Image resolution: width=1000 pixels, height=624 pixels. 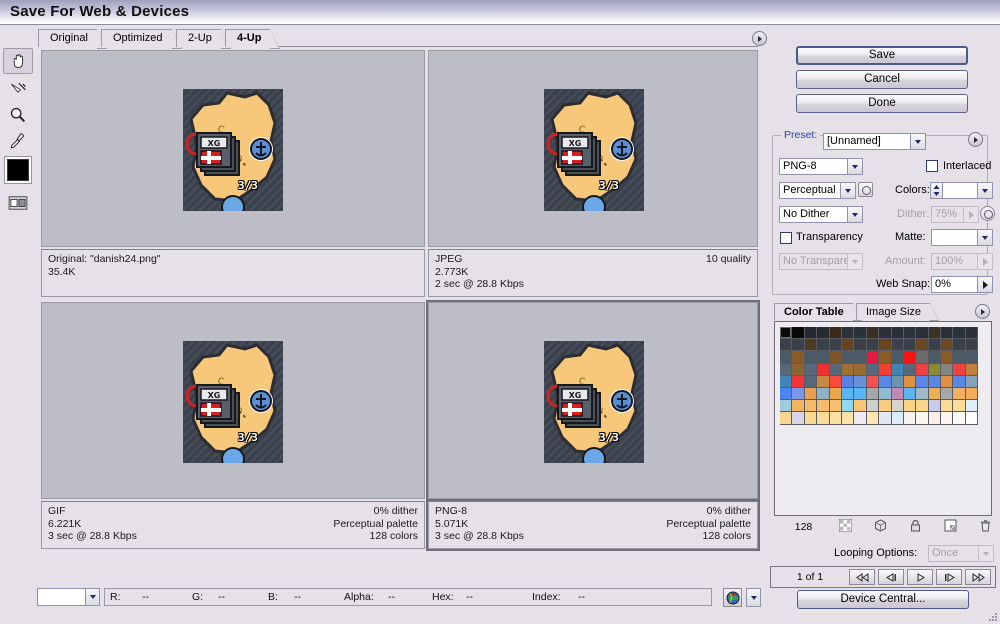 I want to click on next-frame-button, so click(x=949, y=577).